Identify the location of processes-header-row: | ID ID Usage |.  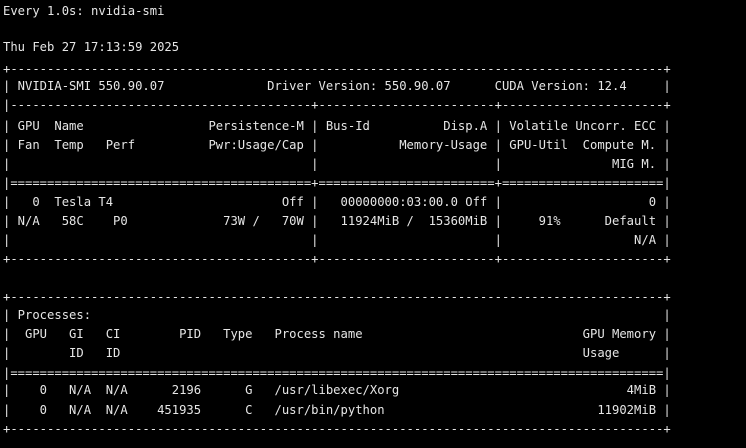
(337, 353).